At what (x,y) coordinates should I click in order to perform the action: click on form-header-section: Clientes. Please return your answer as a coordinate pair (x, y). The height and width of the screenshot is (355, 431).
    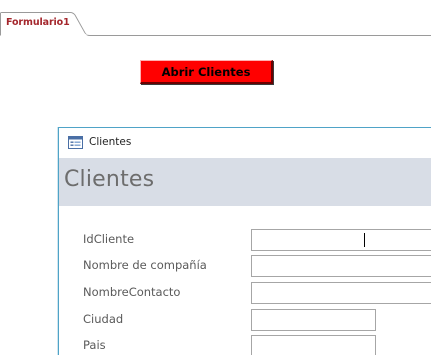
    Looking at the image, I should click on (245, 182).